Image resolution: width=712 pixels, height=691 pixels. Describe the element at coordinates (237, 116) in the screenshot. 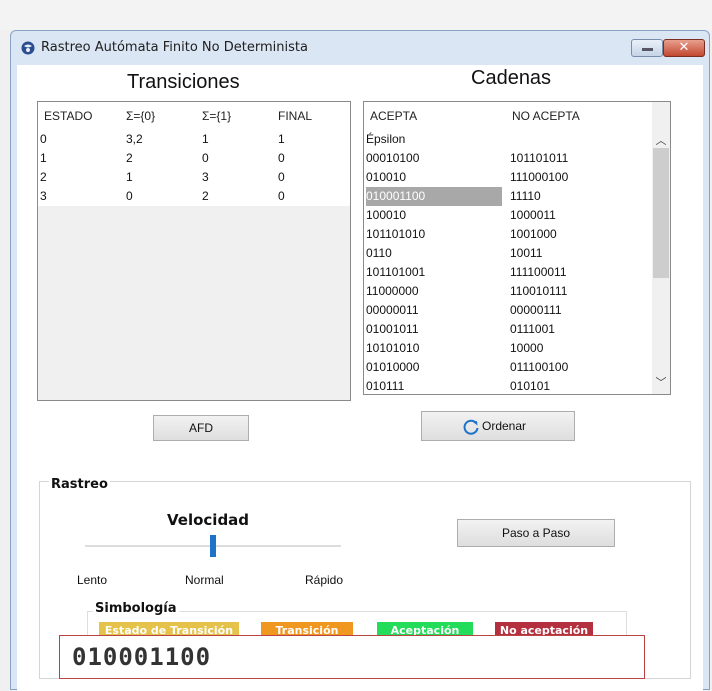

I see `col-header-sigma1: Σ={1}` at that location.